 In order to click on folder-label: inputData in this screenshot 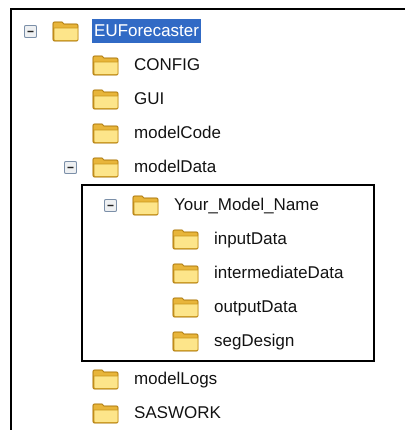, I will do `click(250, 239)`.